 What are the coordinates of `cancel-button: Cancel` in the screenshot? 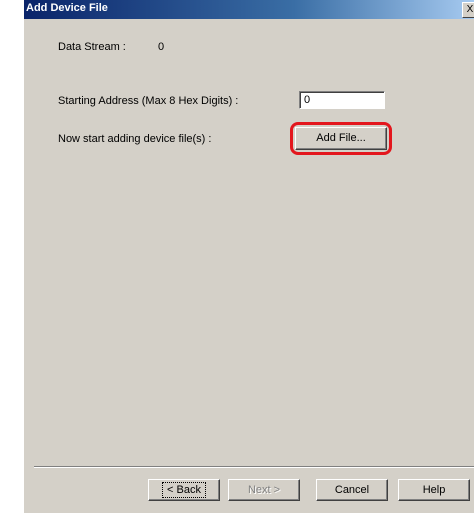 It's located at (352, 490).